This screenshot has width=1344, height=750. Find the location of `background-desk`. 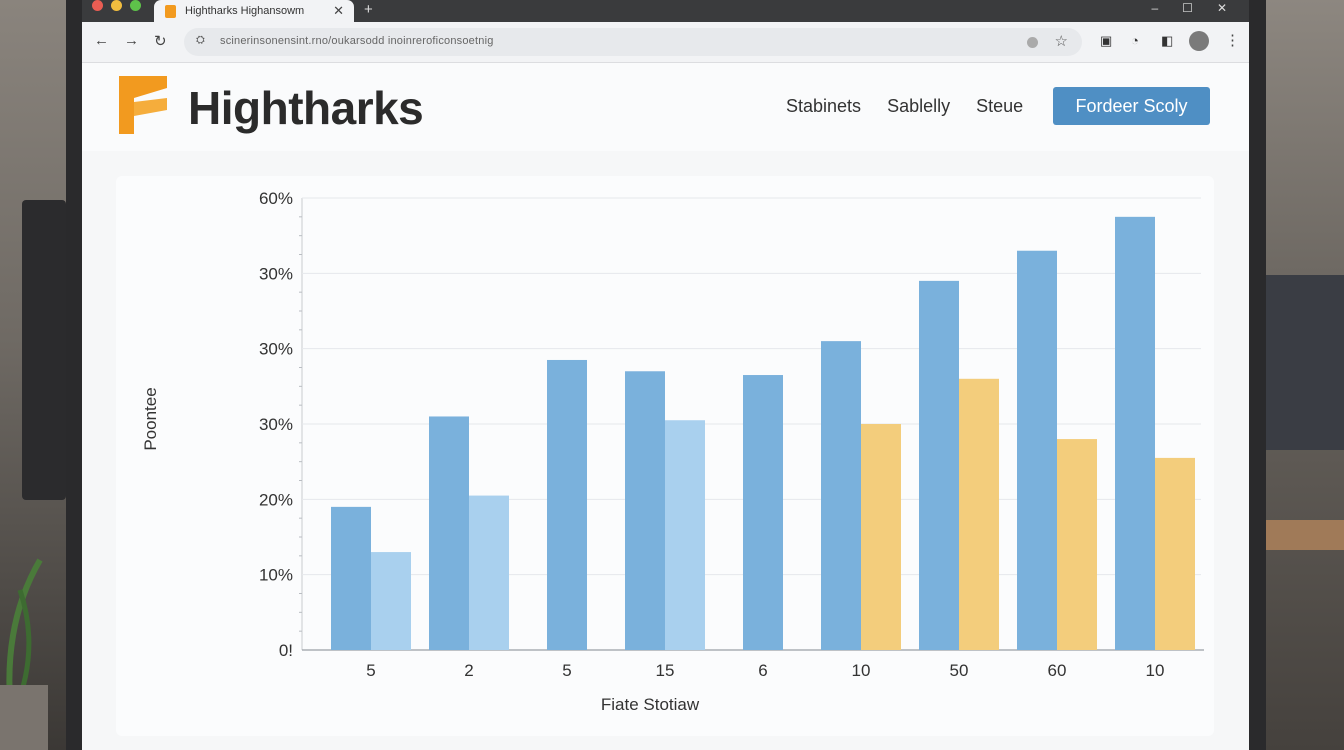

background-desk is located at coordinates (1304, 535).